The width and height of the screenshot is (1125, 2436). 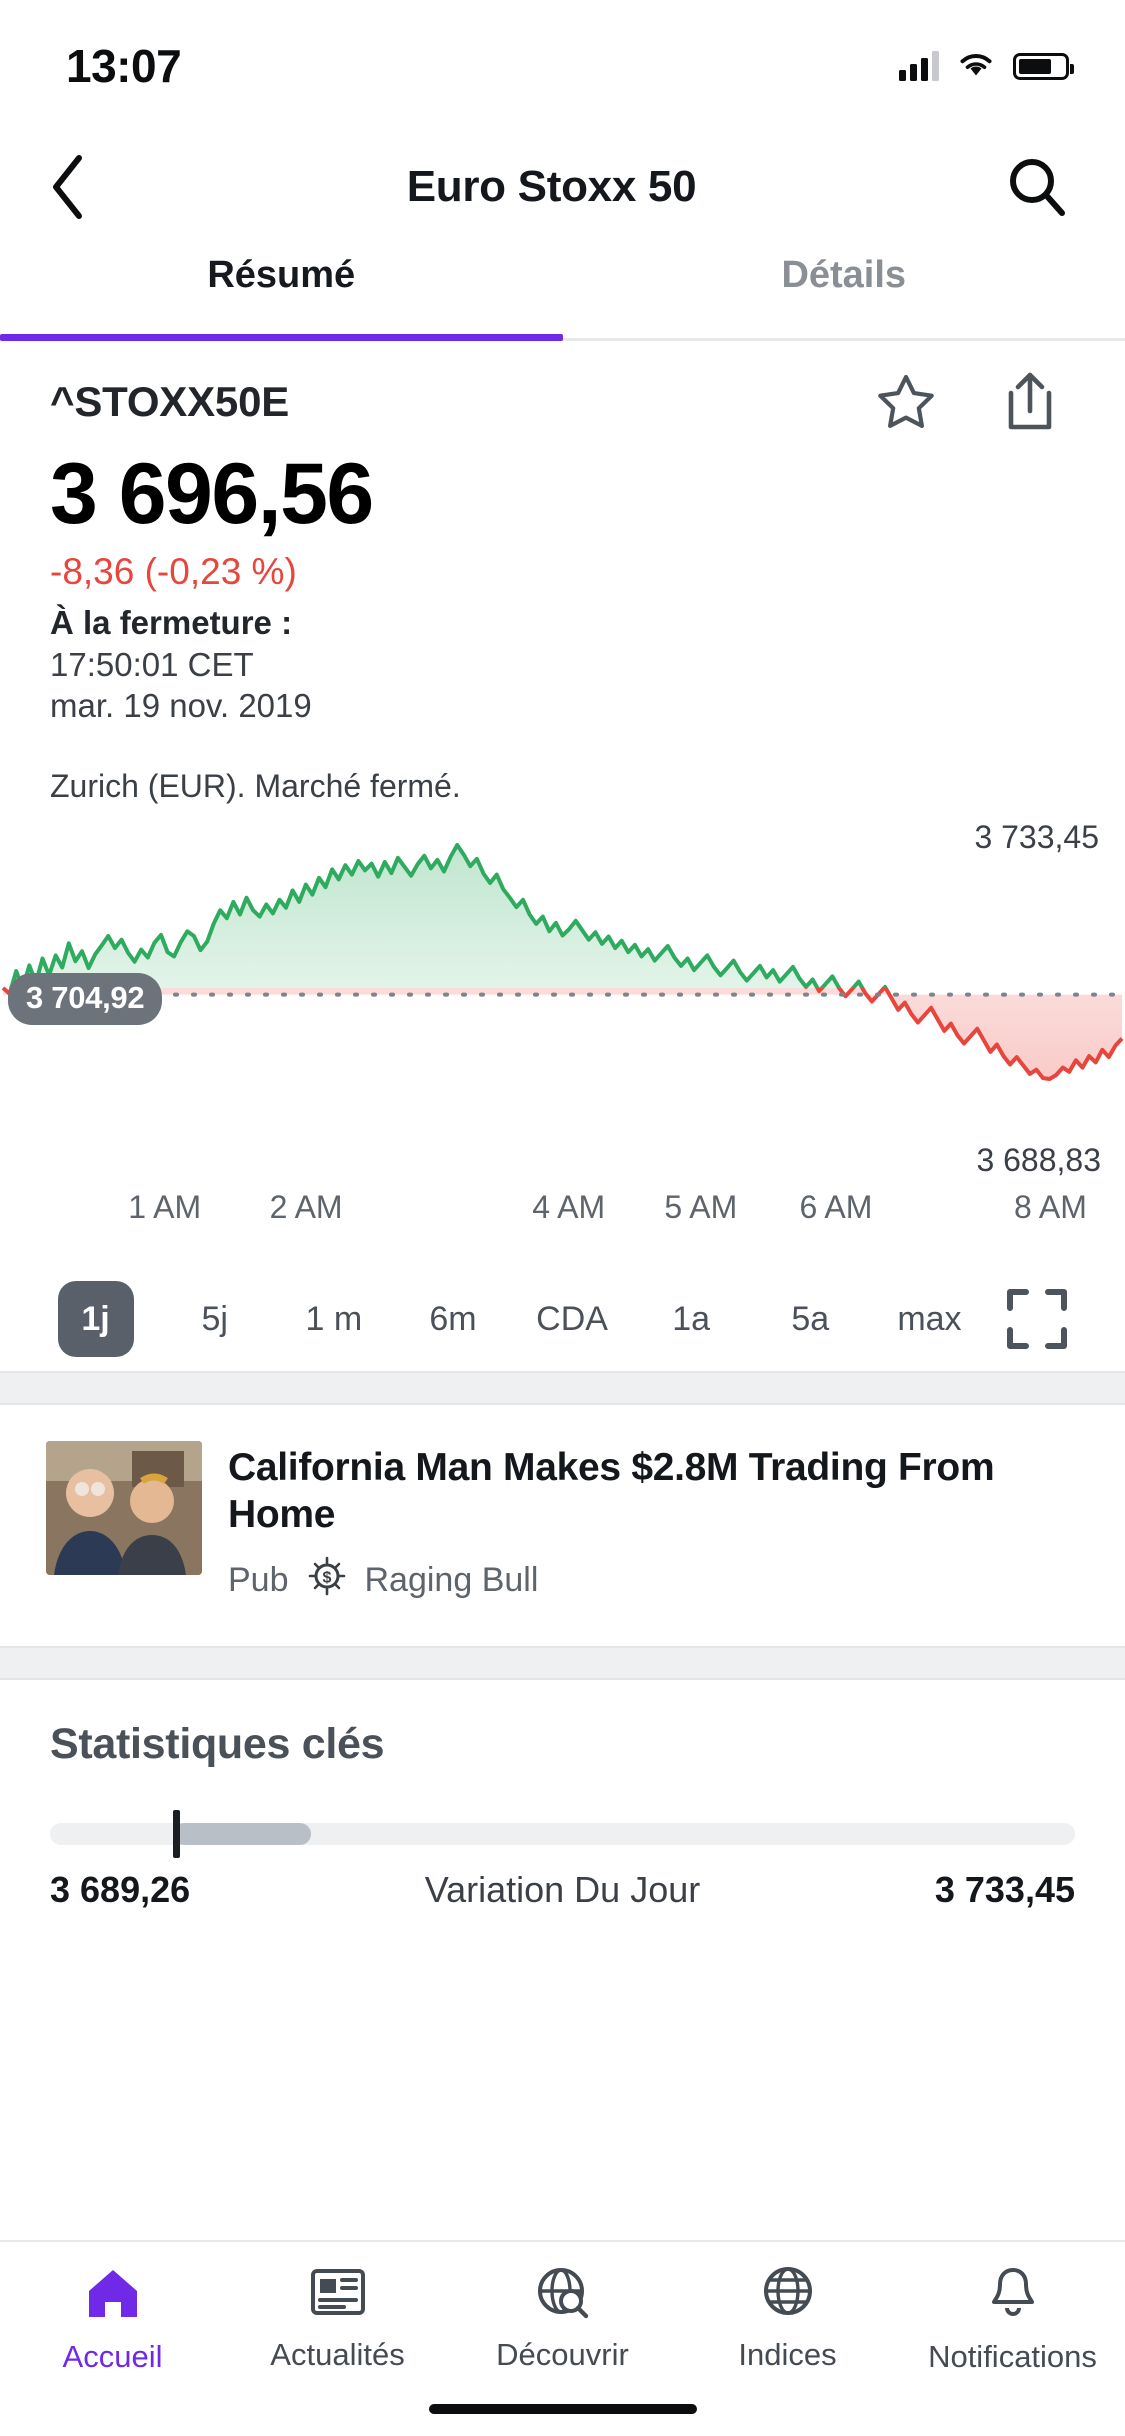 I want to click on nav-item-notifications-label: Notifications, so click(x=1012, y=2356).